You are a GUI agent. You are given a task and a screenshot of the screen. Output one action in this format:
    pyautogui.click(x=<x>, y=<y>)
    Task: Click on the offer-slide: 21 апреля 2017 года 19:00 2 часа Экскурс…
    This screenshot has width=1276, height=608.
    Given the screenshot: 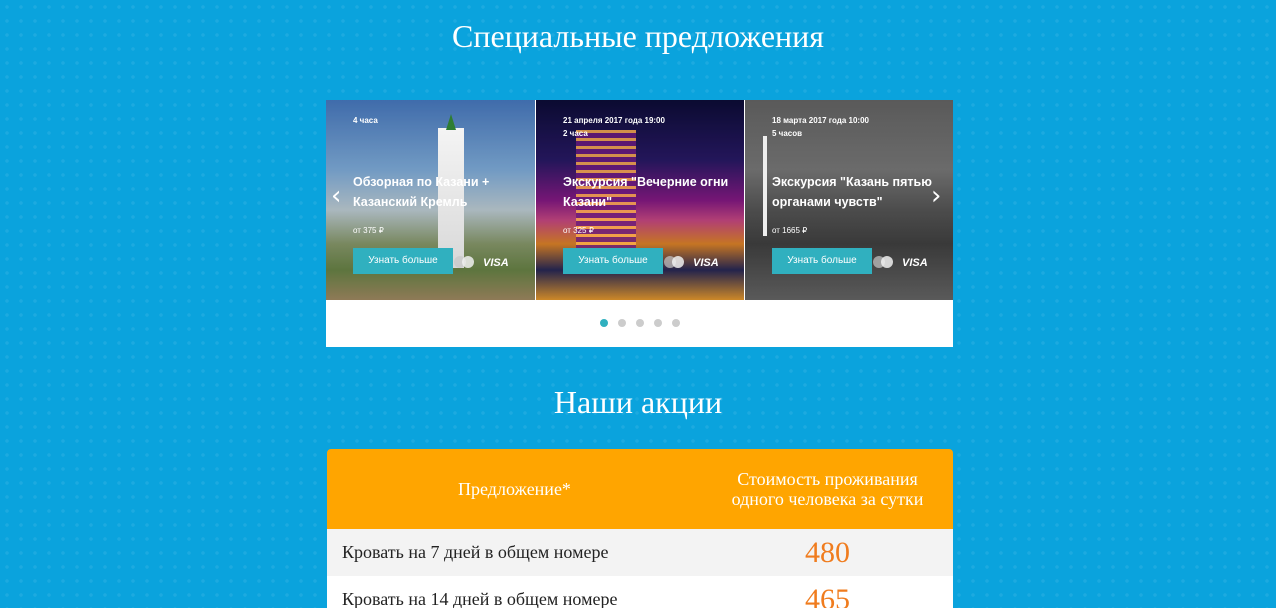 What is the action you would take?
    pyautogui.click(x=639, y=200)
    